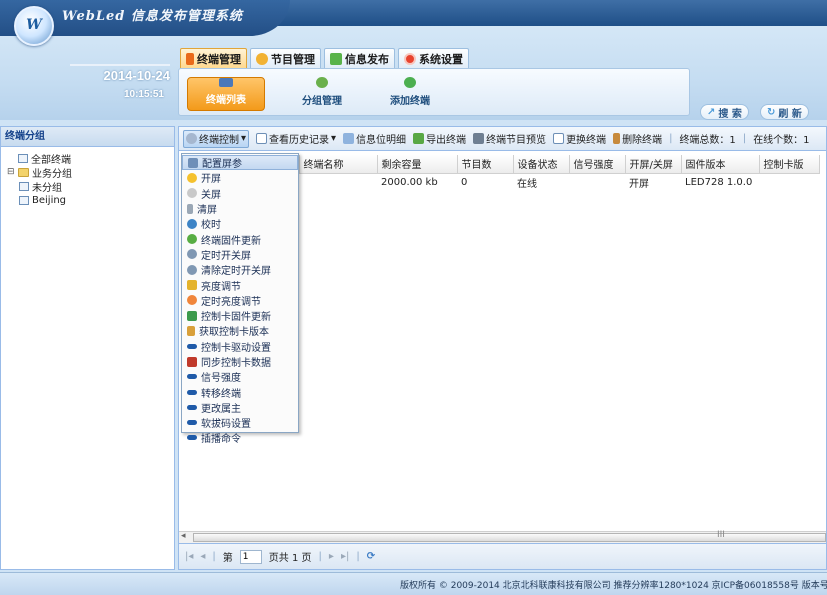  What do you see at coordinates (417, 164) in the screenshot?
I see `column-header: 剩余容量` at bounding box center [417, 164].